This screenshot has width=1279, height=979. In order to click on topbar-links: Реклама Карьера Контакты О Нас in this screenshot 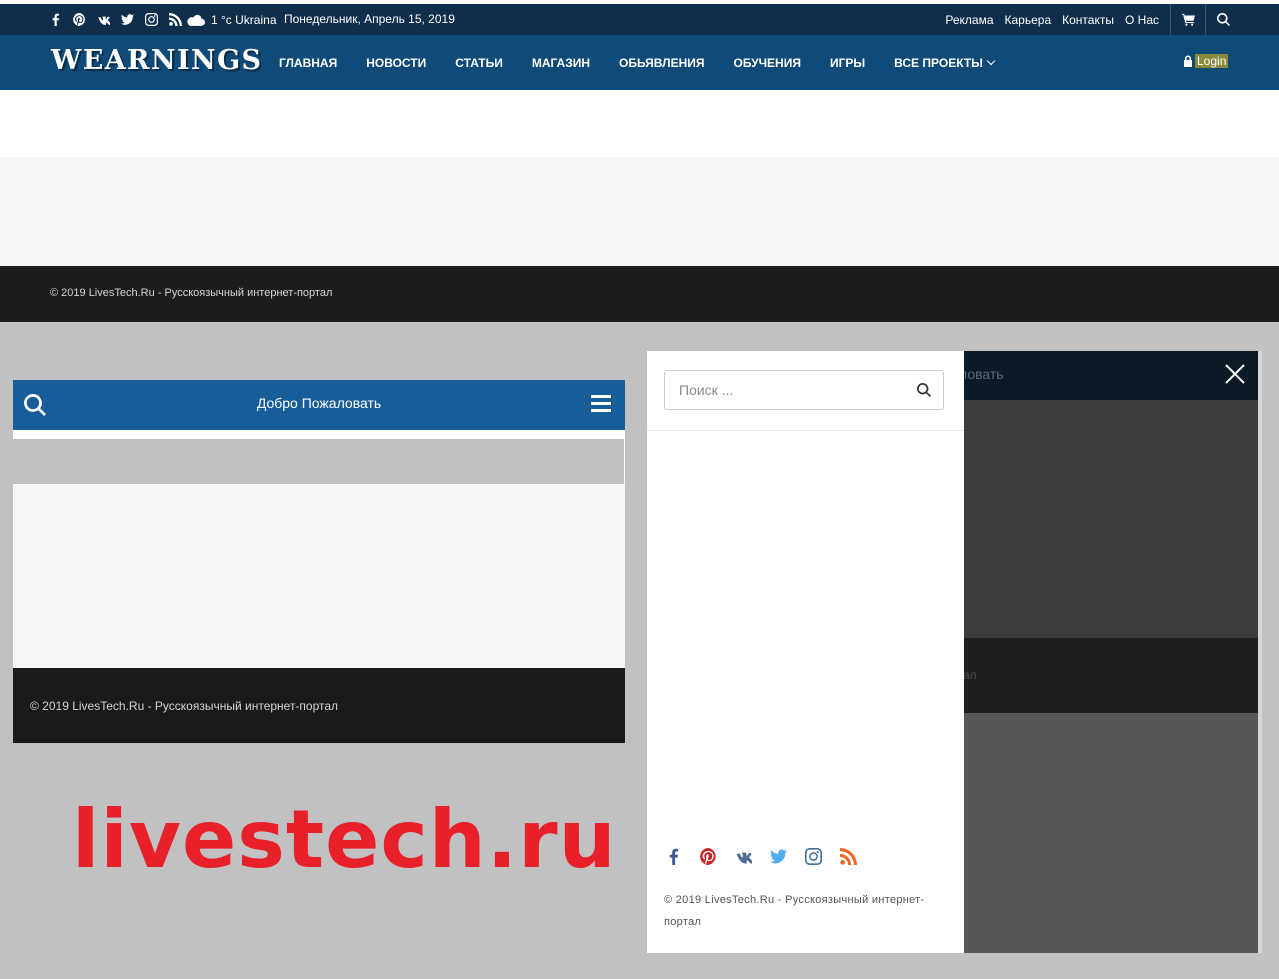, I will do `click(1052, 19)`.